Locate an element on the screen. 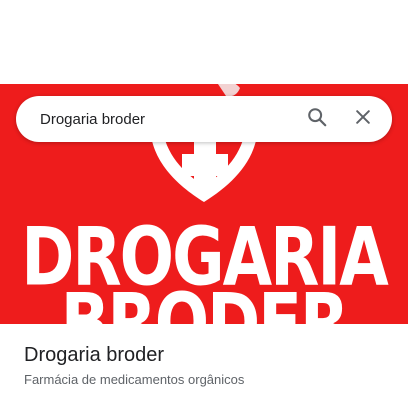  search-input: Drogaria broder is located at coordinates (155, 119).